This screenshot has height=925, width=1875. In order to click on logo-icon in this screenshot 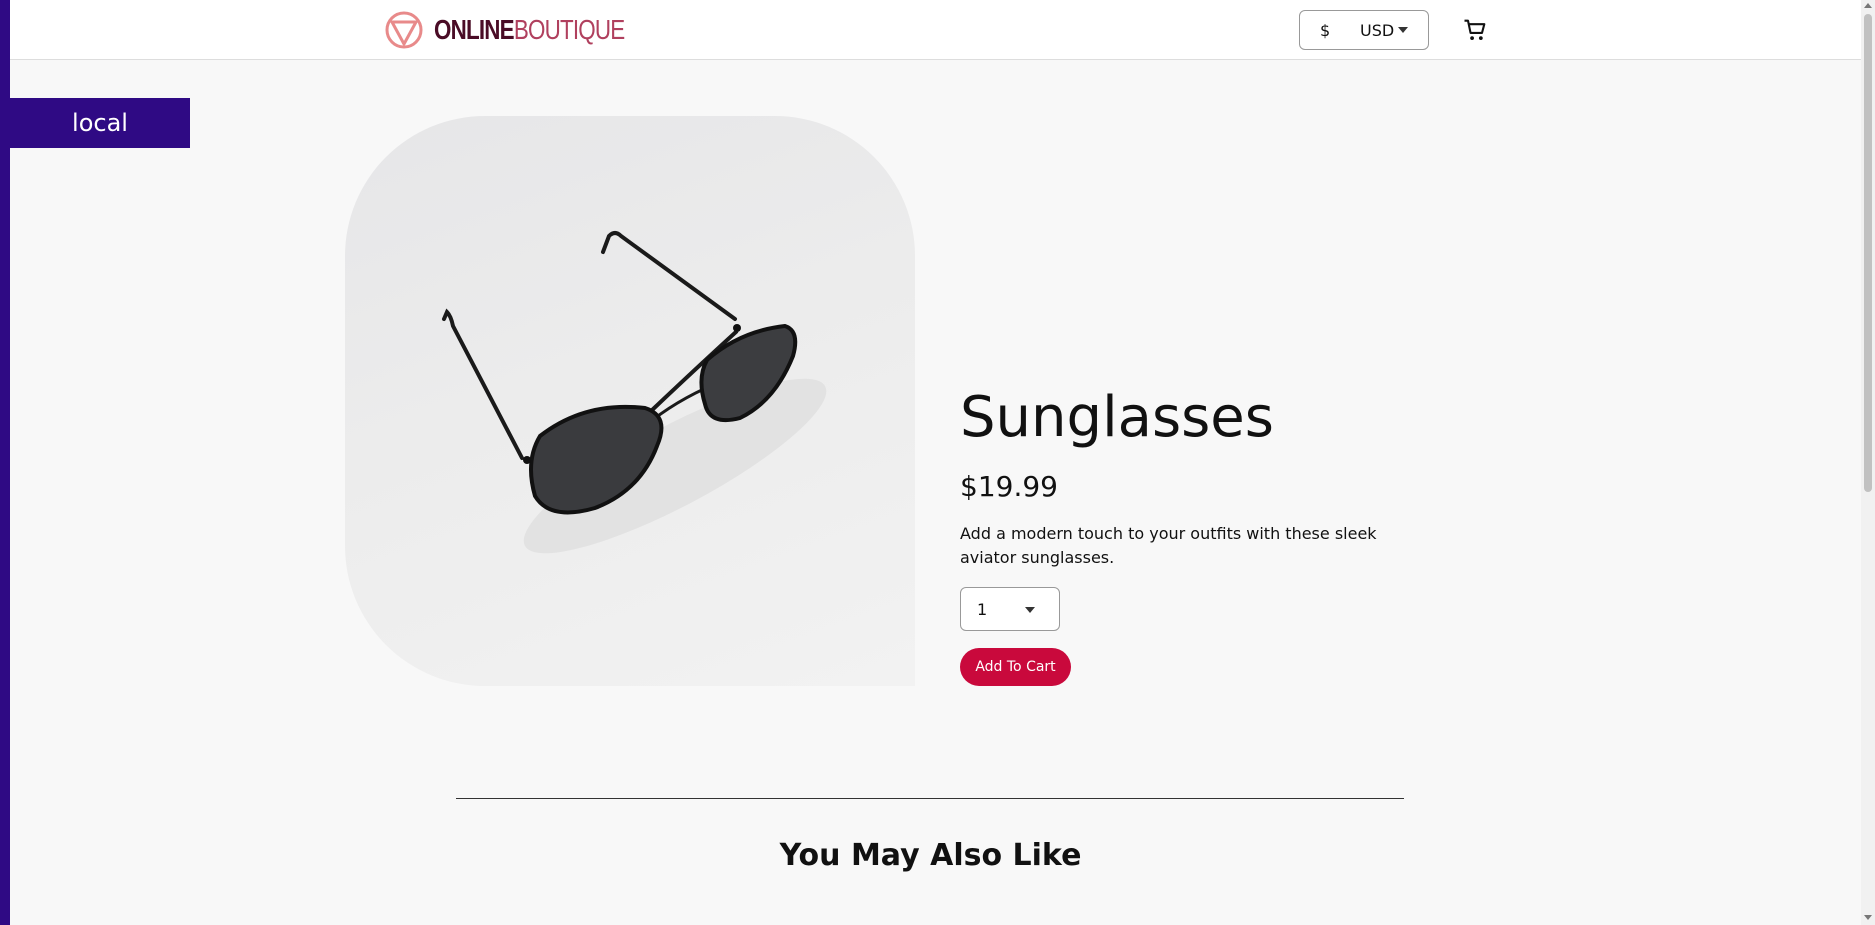, I will do `click(404, 30)`.